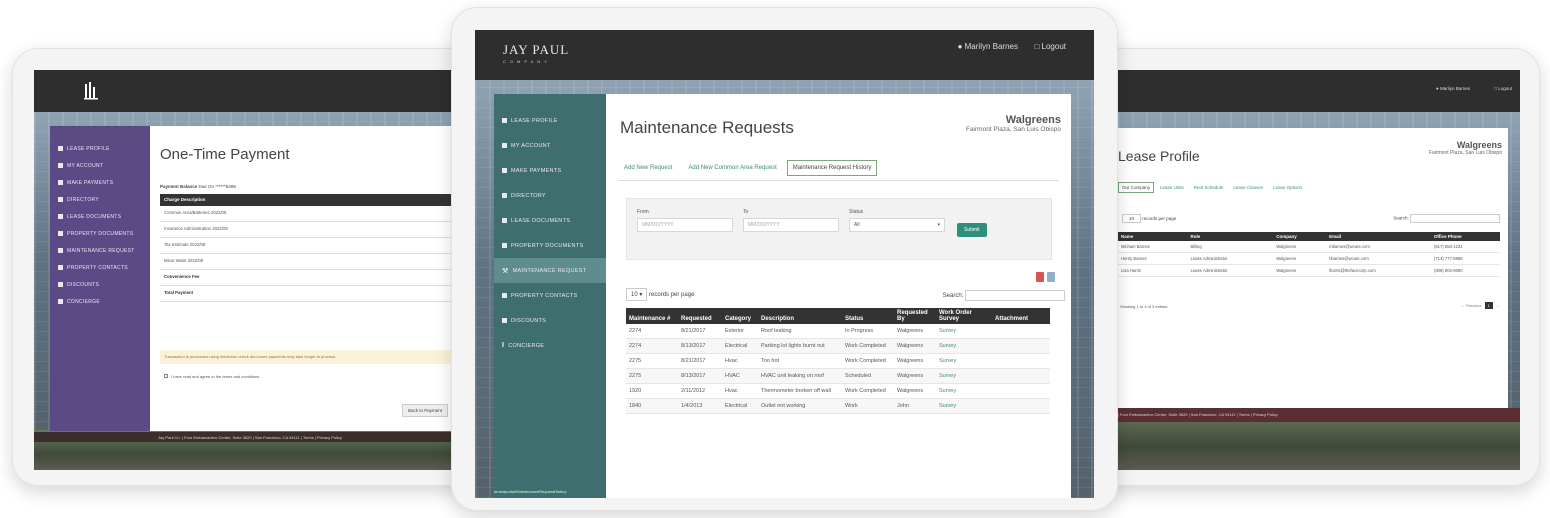  I want to click on jay-paul-logo: JAY PAUL COMPANY, so click(536, 53).